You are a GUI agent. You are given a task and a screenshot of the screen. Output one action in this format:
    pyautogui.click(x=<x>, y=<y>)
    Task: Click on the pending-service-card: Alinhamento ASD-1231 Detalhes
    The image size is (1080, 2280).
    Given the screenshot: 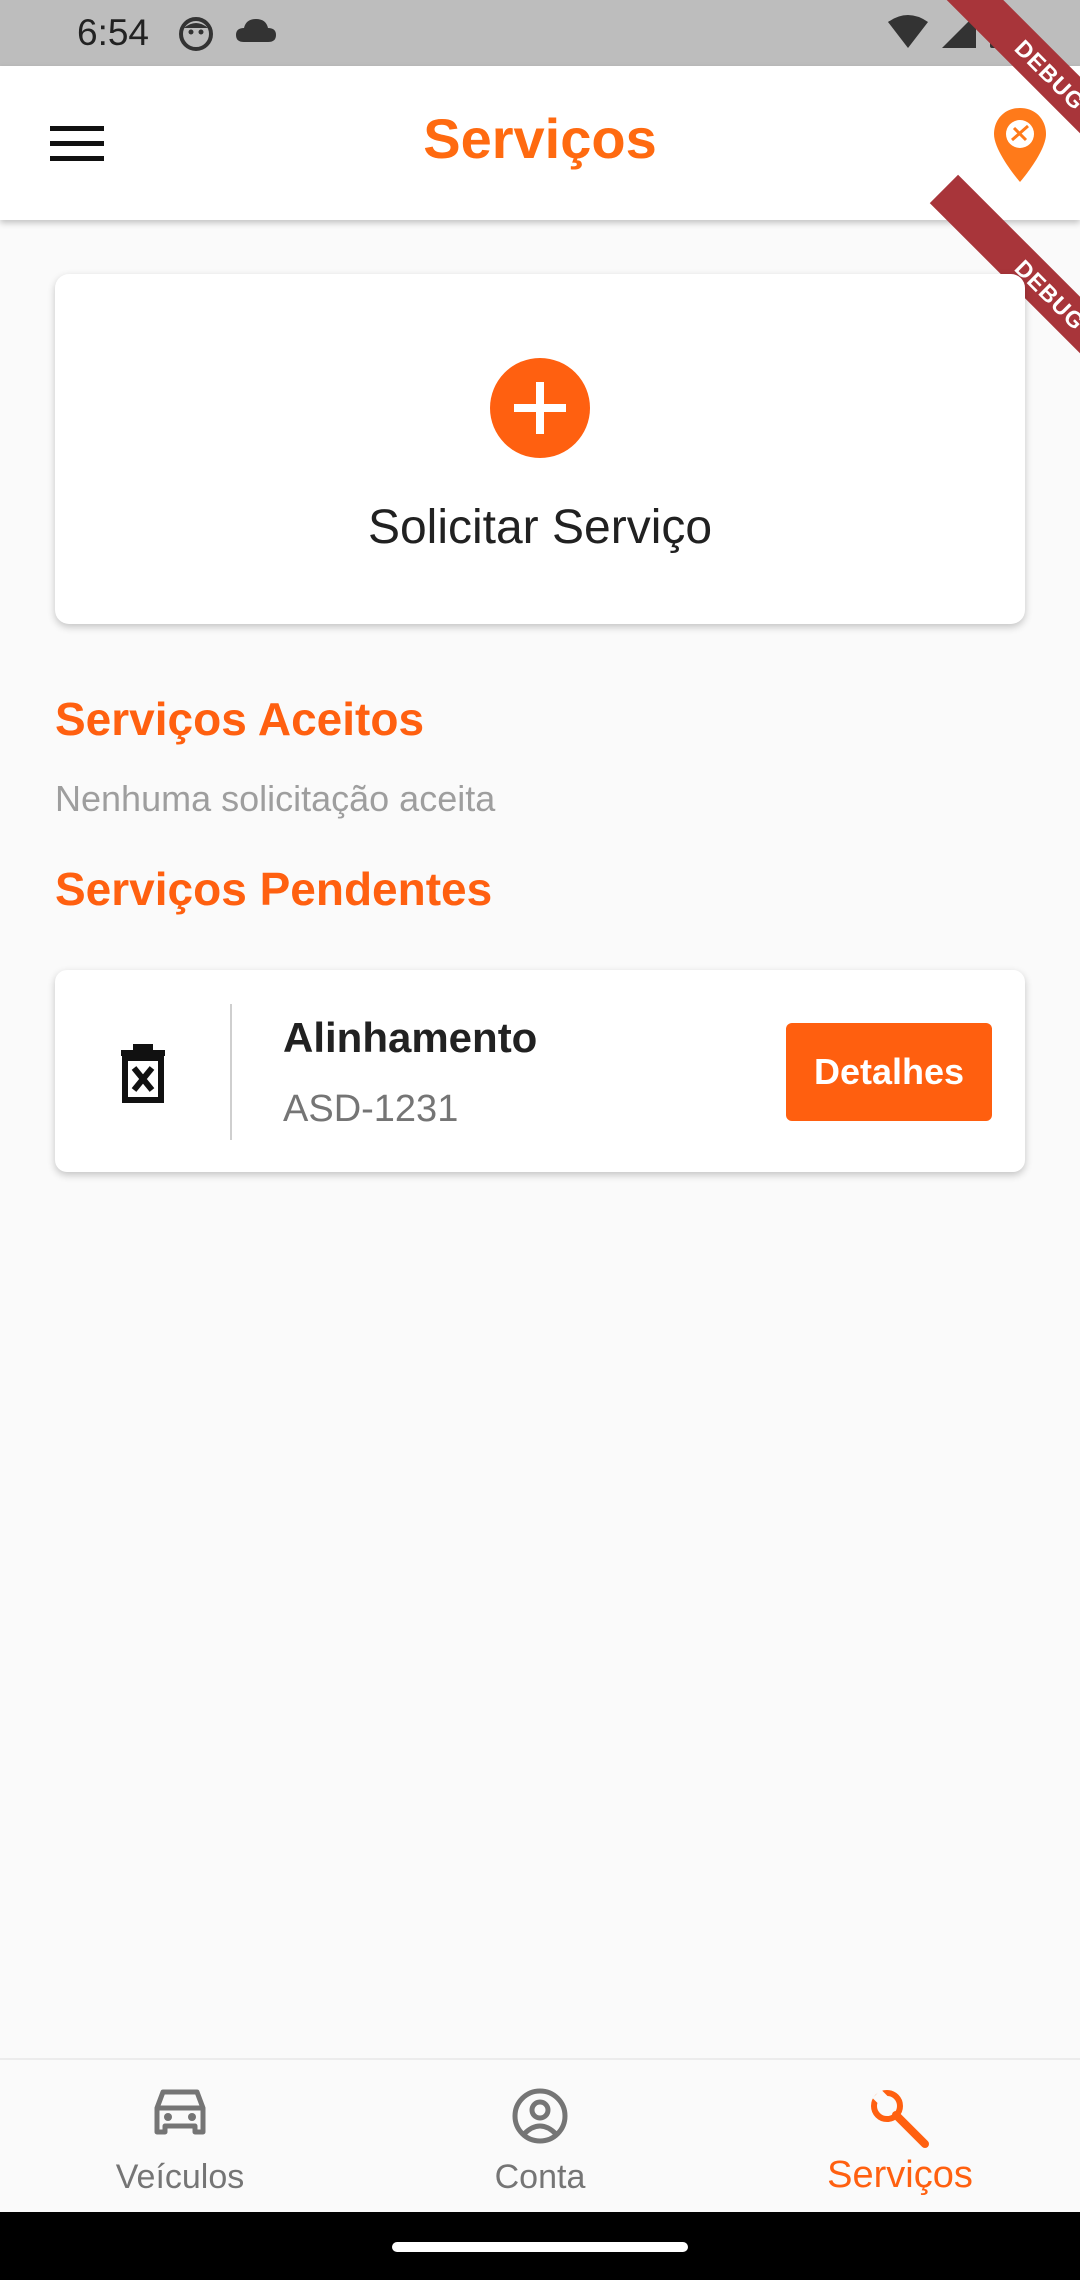 What is the action you would take?
    pyautogui.click(x=540, y=1071)
    